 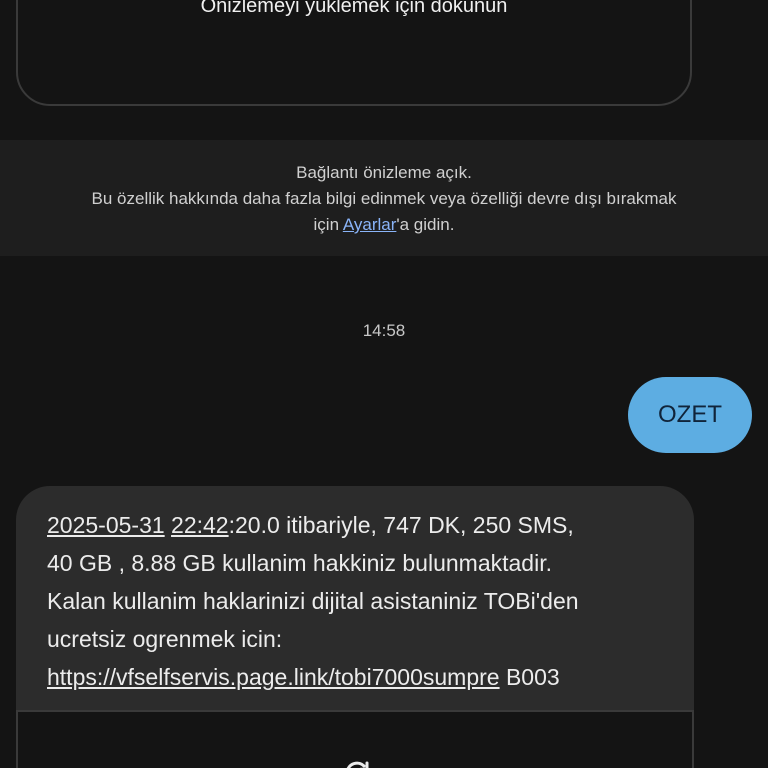 I want to click on notice-line-3-suffix: 'a gidin., so click(x=425, y=224).